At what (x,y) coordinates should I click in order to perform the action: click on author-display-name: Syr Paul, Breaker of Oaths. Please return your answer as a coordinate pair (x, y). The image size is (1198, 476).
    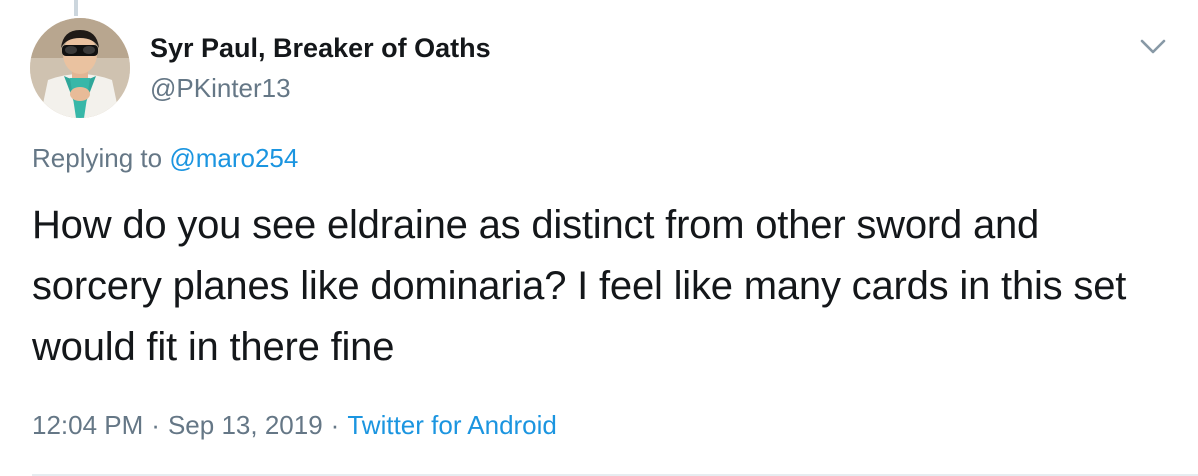
    Looking at the image, I should click on (320, 48).